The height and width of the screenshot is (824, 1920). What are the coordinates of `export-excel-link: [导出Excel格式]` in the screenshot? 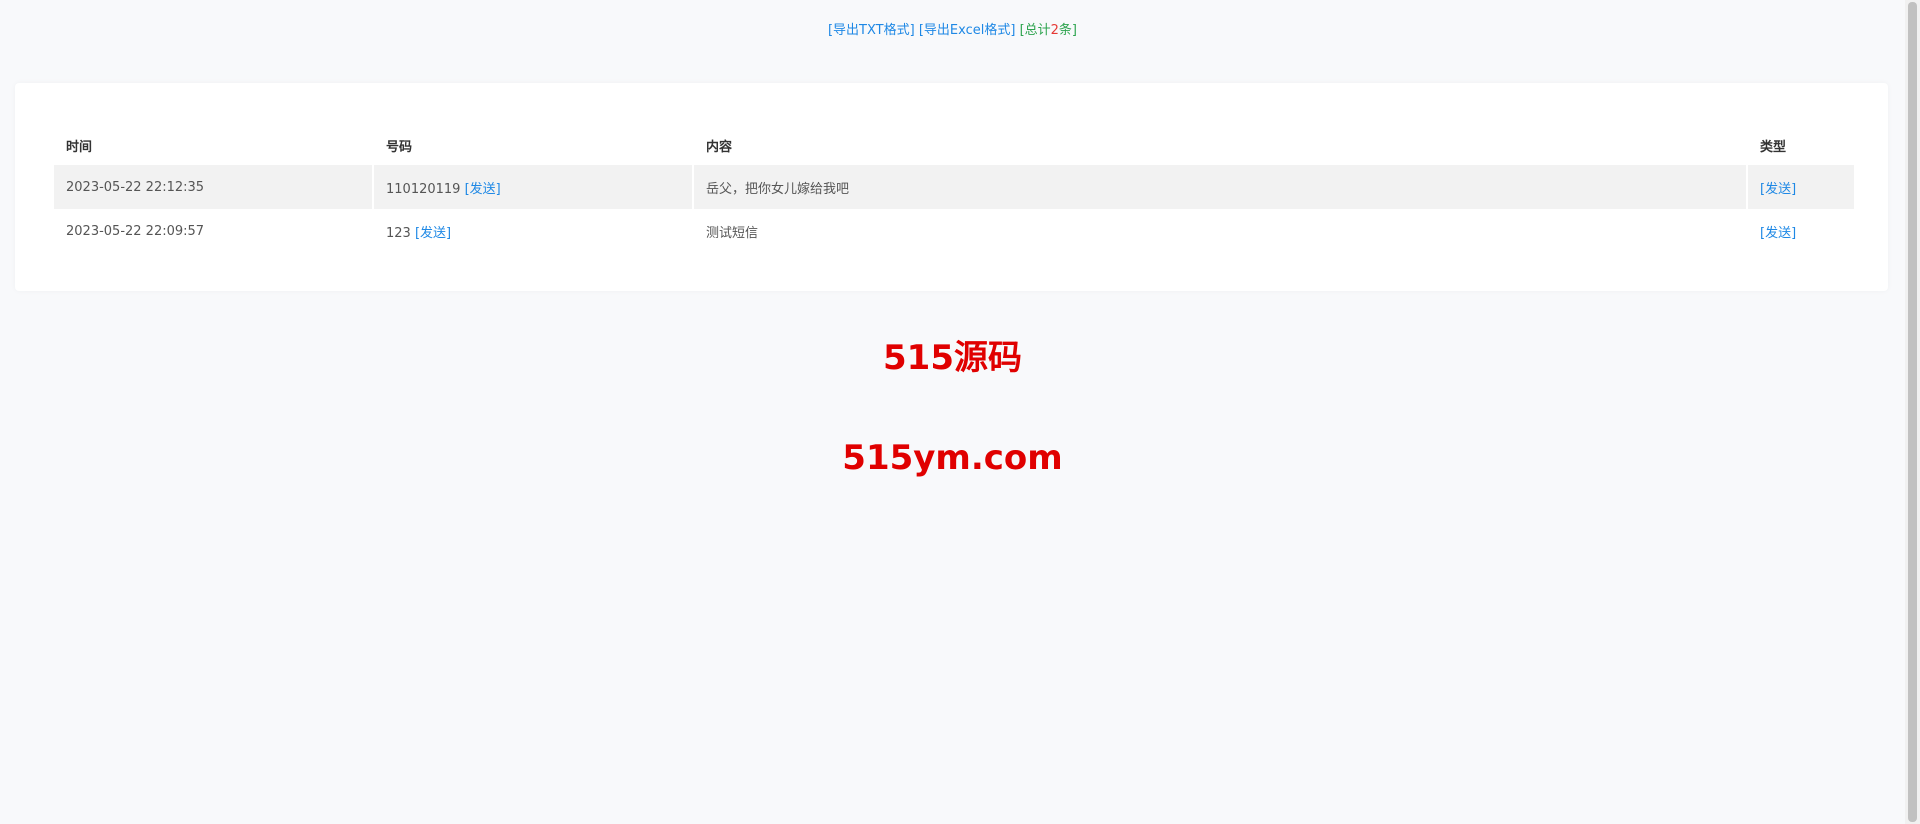 It's located at (967, 30).